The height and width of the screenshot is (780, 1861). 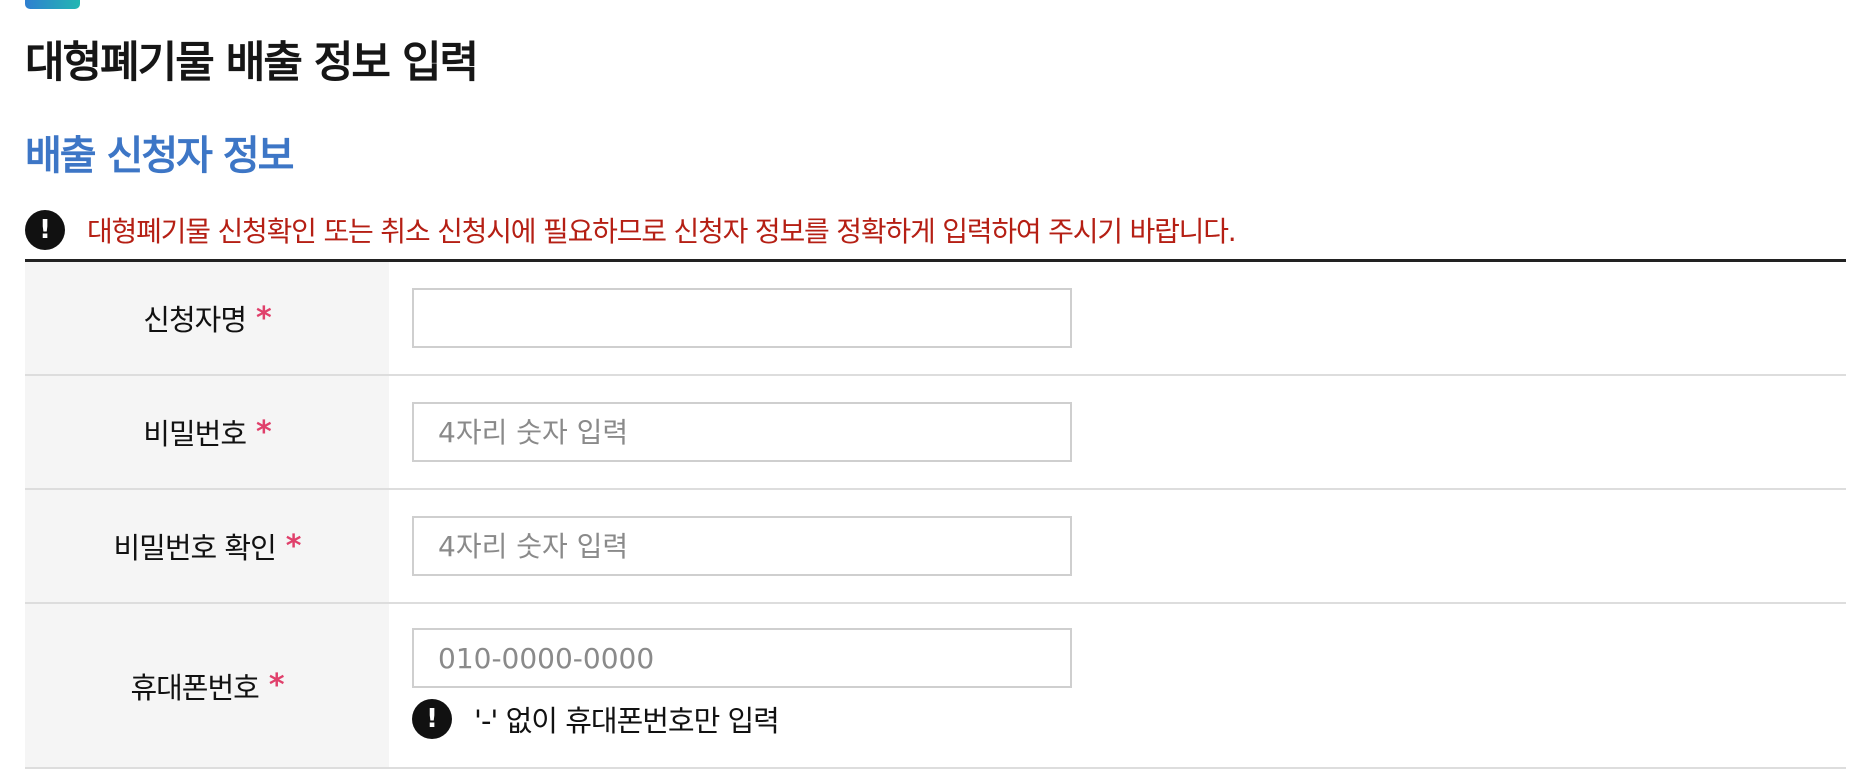 I want to click on page-title: 대형폐기물 배출 정보 입력, so click(x=252, y=63).